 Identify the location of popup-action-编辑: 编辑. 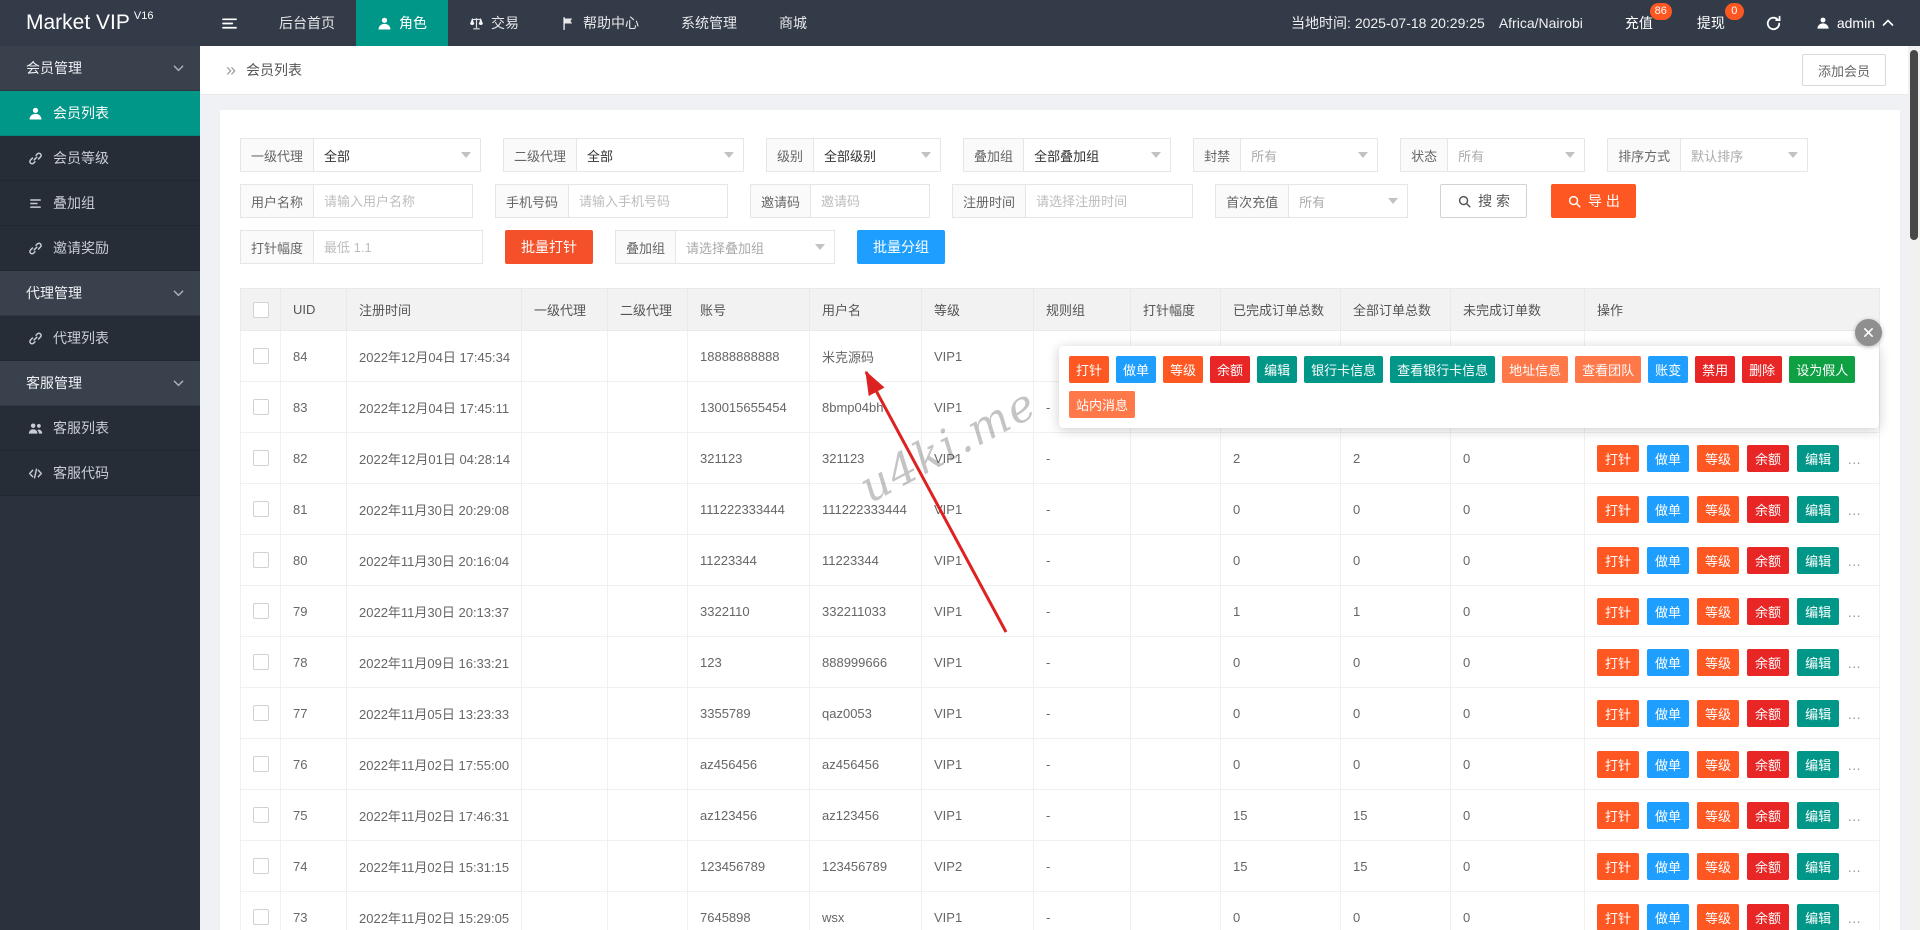
(1277, 369).